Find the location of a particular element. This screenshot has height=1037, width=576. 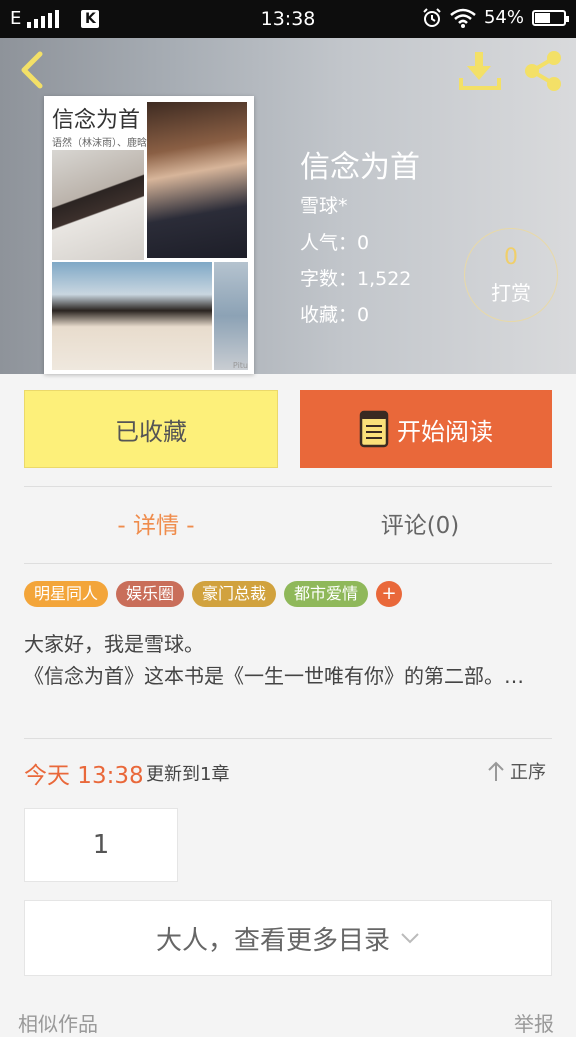

share-button is located at coordinates (543, 71).